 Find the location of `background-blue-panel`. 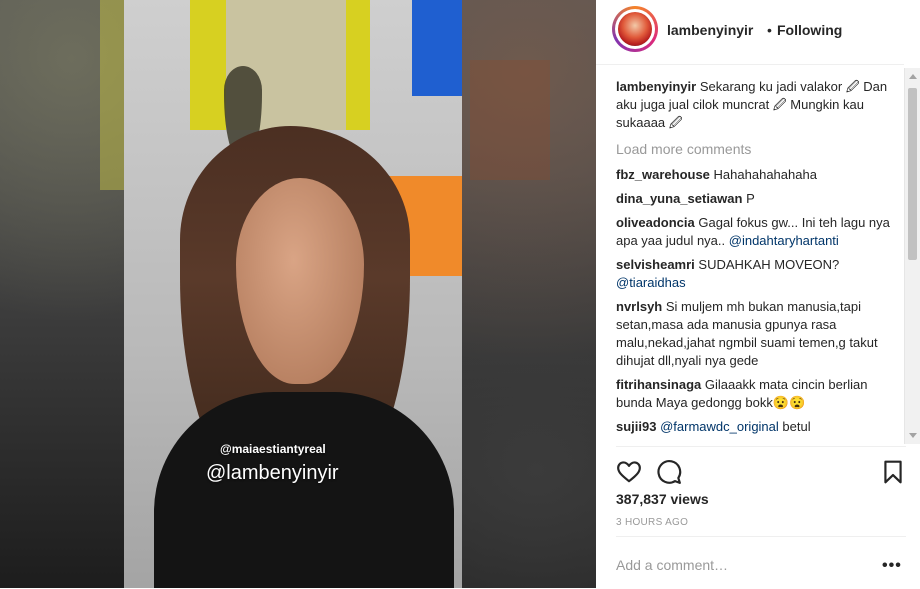

background-blue-panel is located at coordinates (437, 48).